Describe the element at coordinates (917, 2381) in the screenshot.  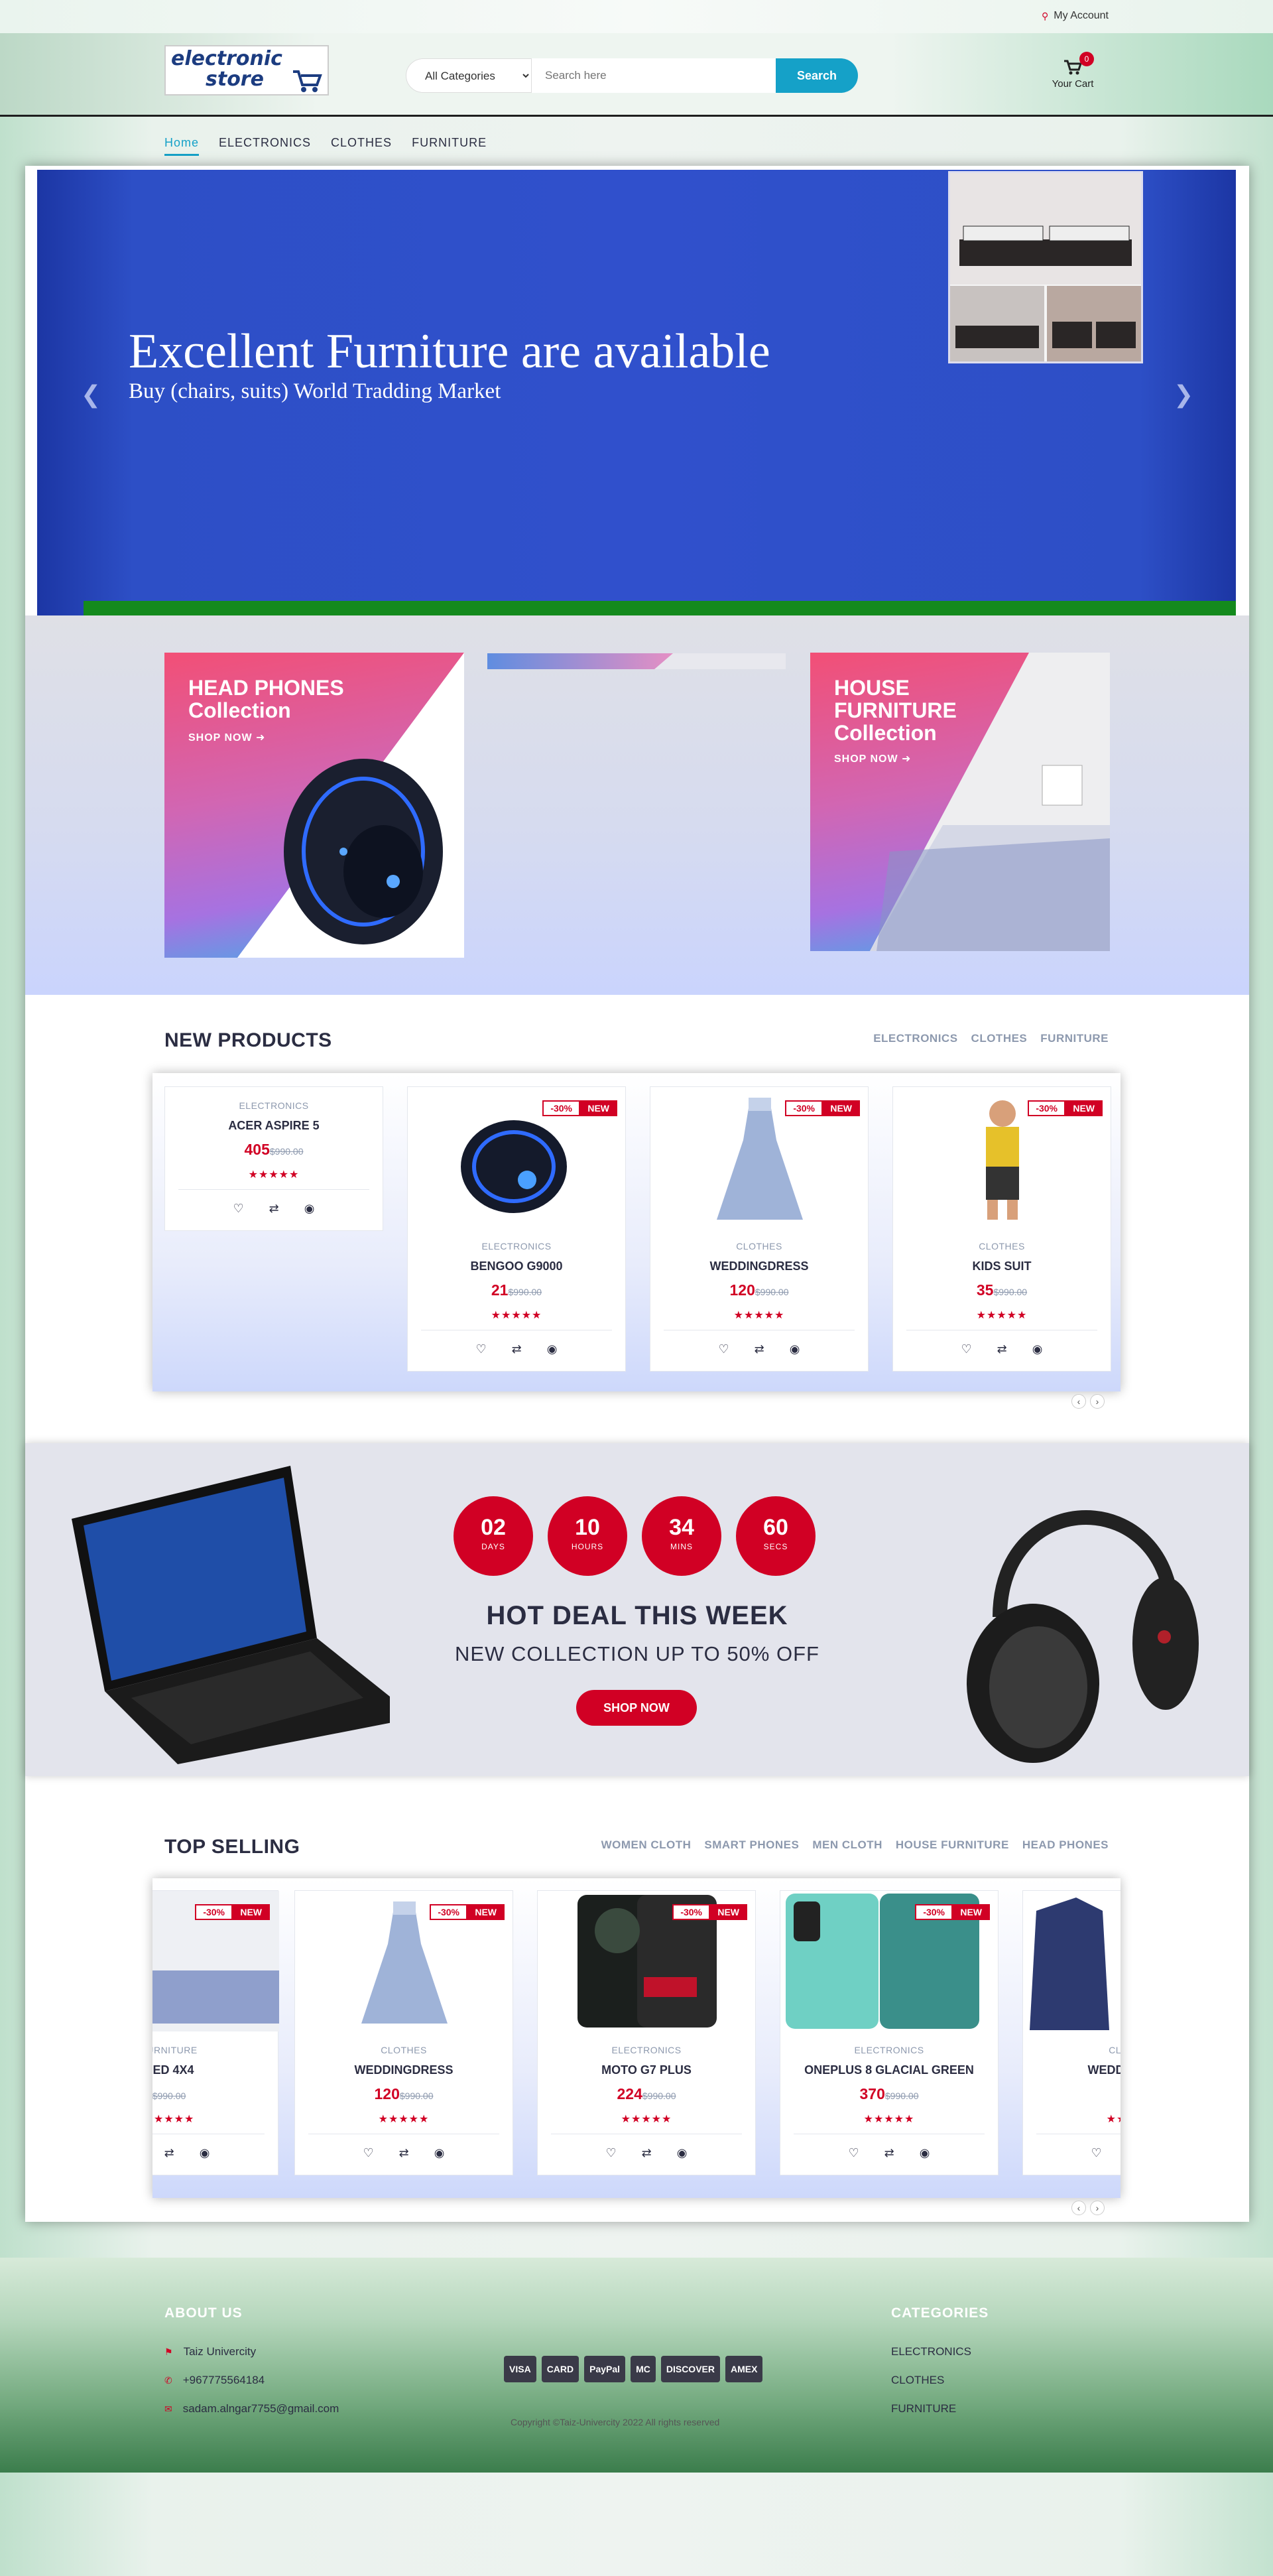
I see `footer-category-clothes: CLOTHES` at that location.